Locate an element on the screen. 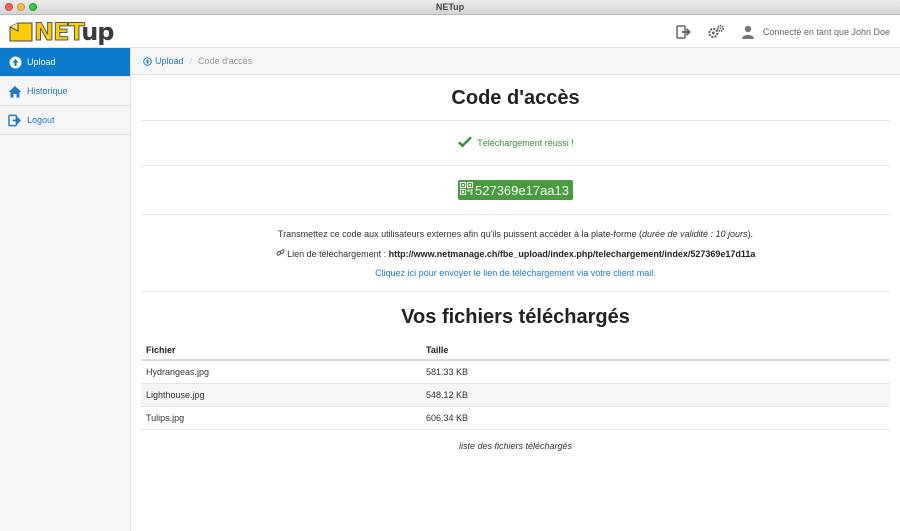  qrcode-icon is located at coordinates (466, 190).